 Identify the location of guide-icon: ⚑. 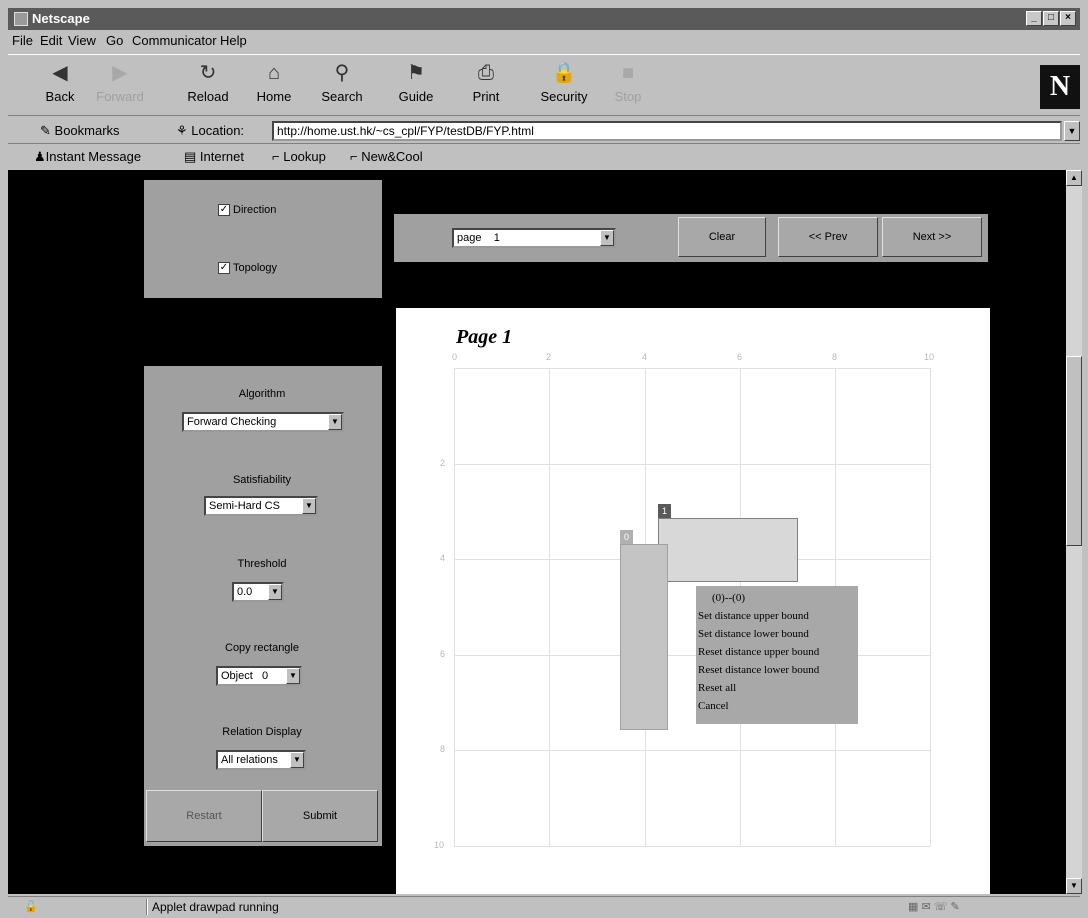
(416, 73).